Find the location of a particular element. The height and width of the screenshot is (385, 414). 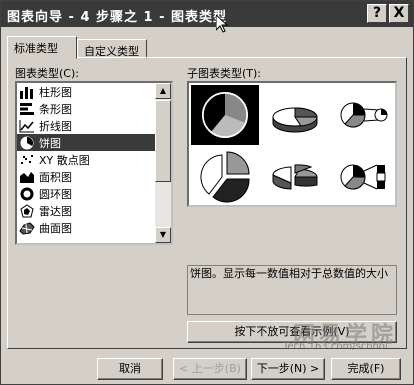

scroll-thumb is located at coordinates (163, 141).